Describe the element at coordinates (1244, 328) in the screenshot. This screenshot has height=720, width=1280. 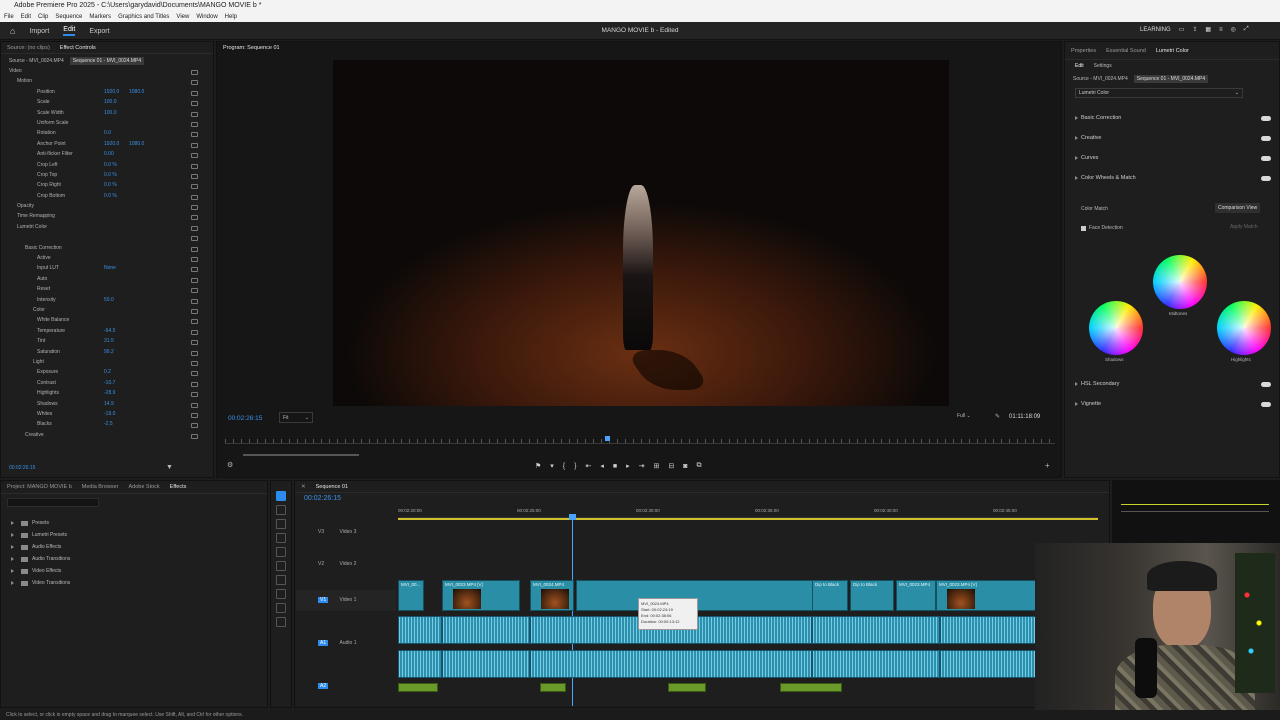
I see `highlights-wheel` at that location.